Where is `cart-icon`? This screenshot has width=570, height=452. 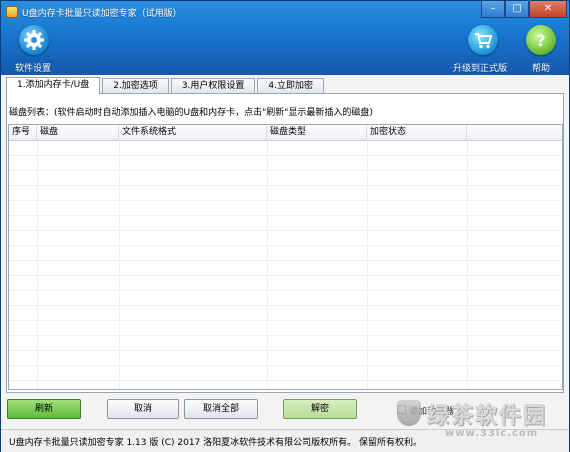 cart-icon is located at coordinates (483, 40).